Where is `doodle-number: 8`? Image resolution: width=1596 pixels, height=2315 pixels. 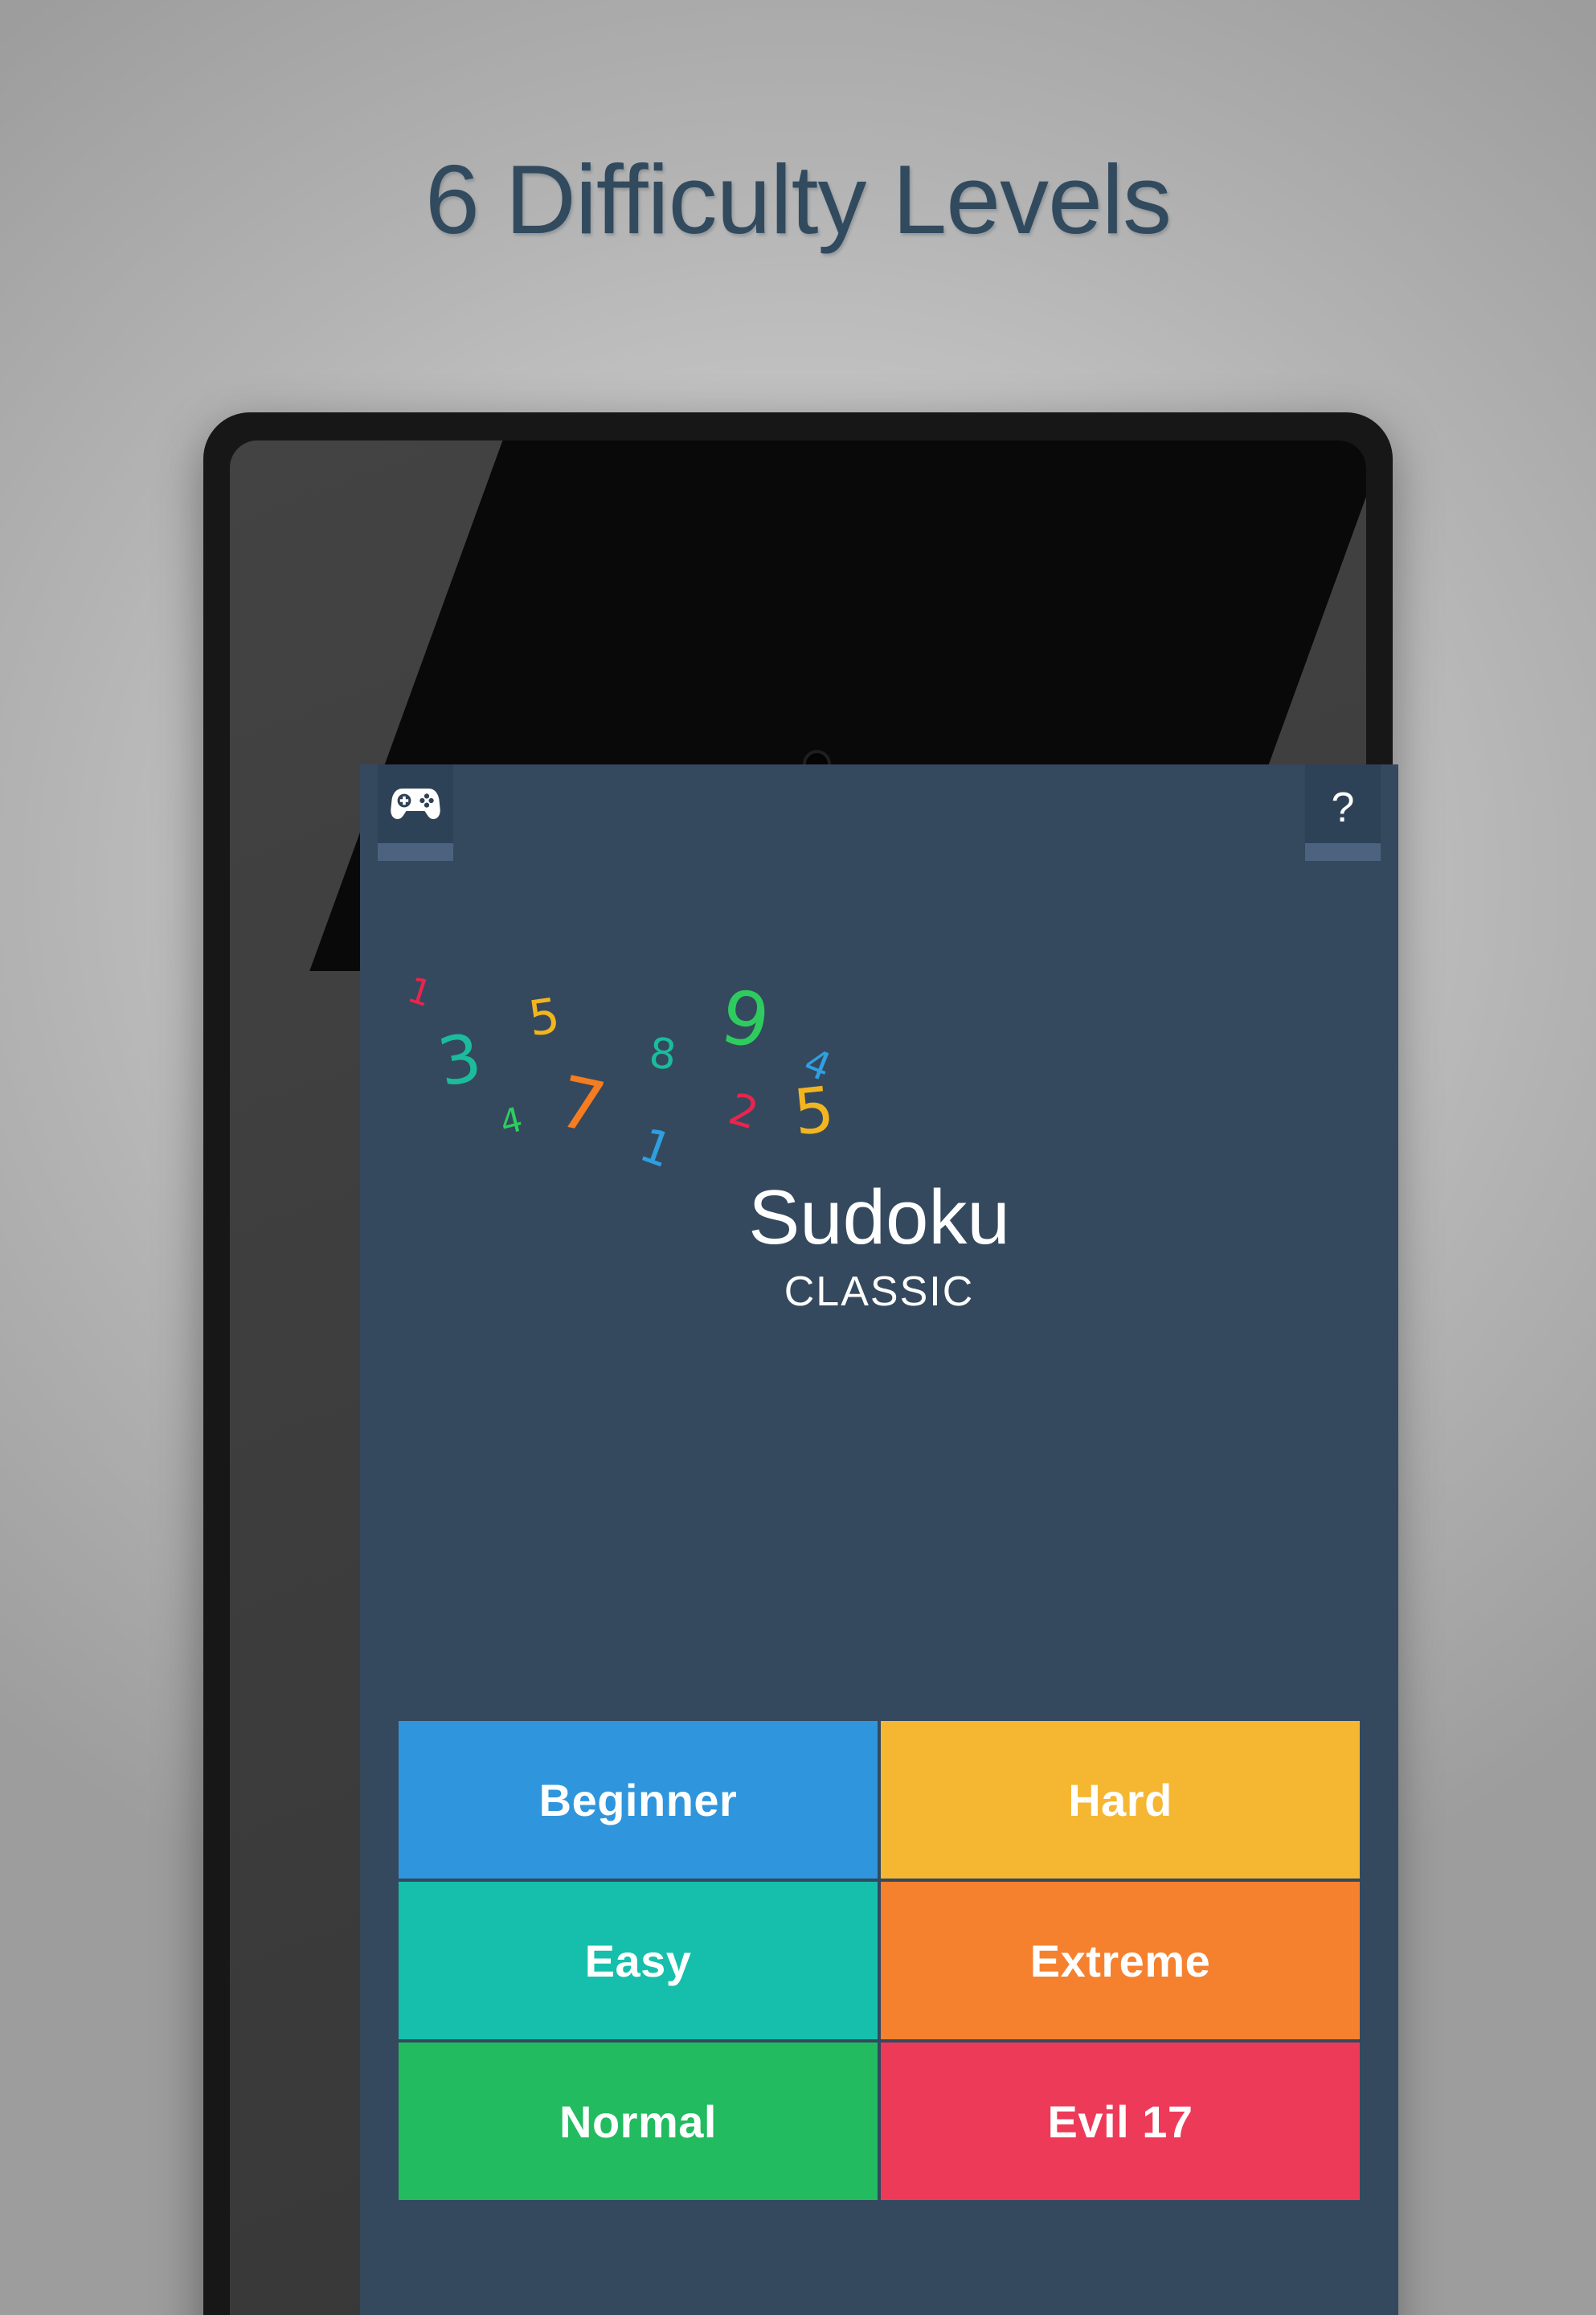
doodle-number: 8 is located at coordinates (662, 1054).